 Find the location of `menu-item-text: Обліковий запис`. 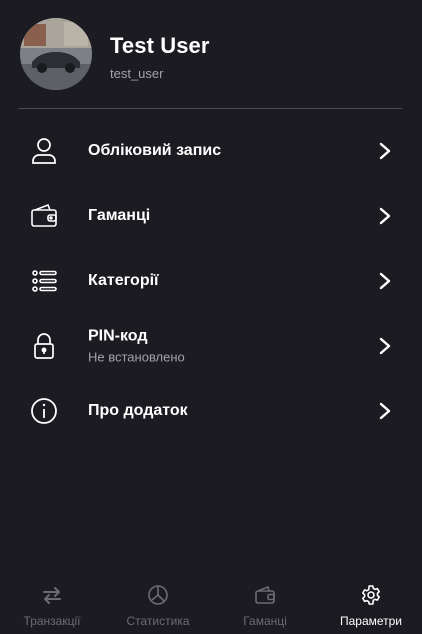

menu-item-text: Обліковий запис is located at coordinates (154, 151).